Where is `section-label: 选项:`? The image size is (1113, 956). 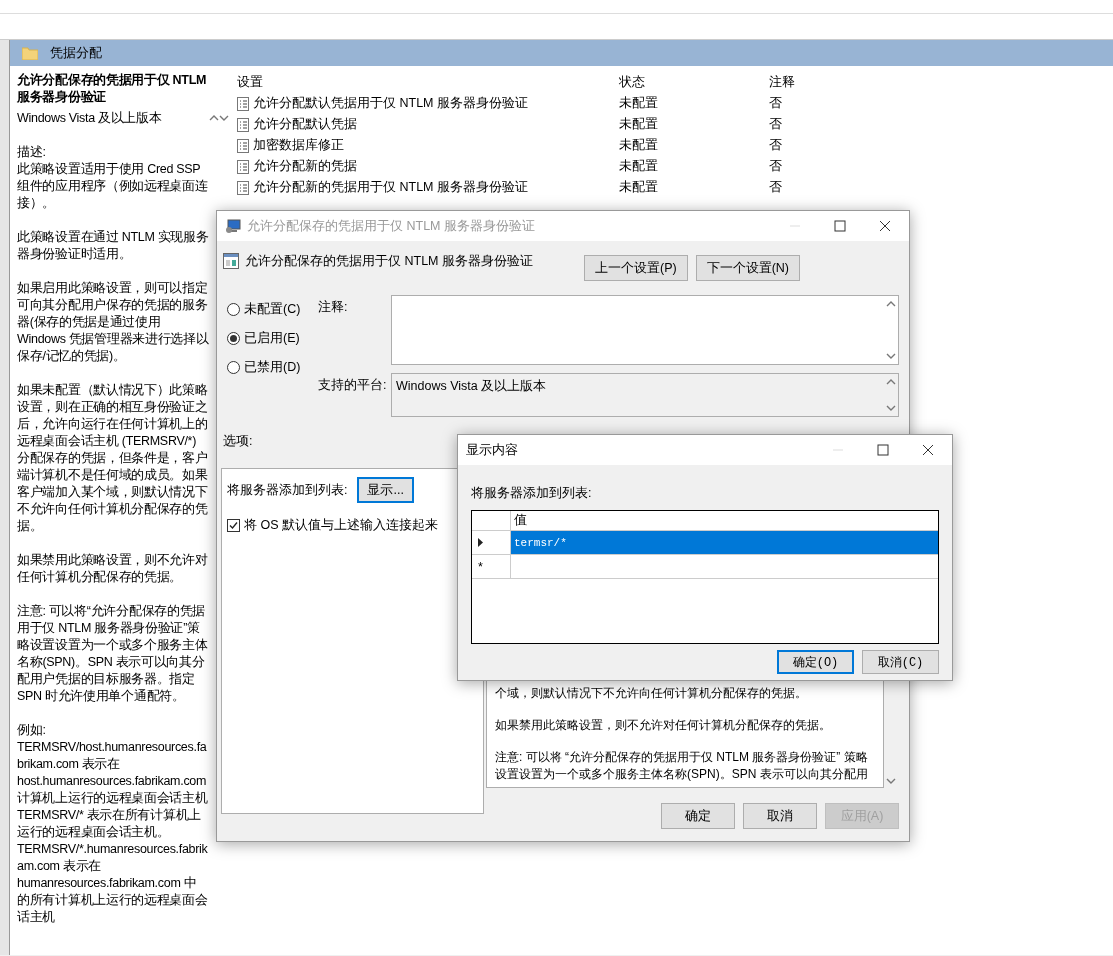
section-label: 选项: is located at coordinates (238, 441).